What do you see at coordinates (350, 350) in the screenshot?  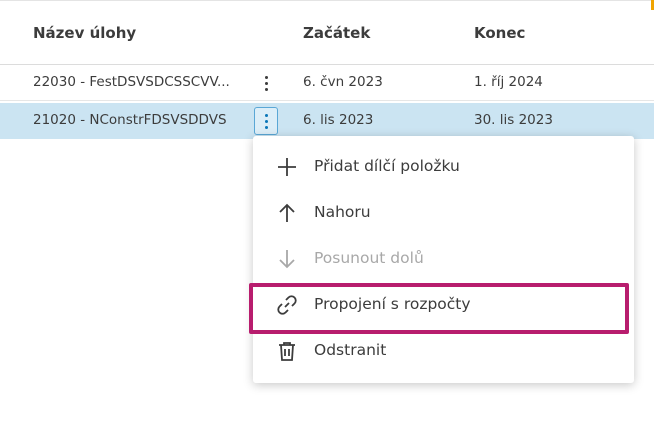 I see `menu-item-label: Odstranit` at bounding box center [350, 350].